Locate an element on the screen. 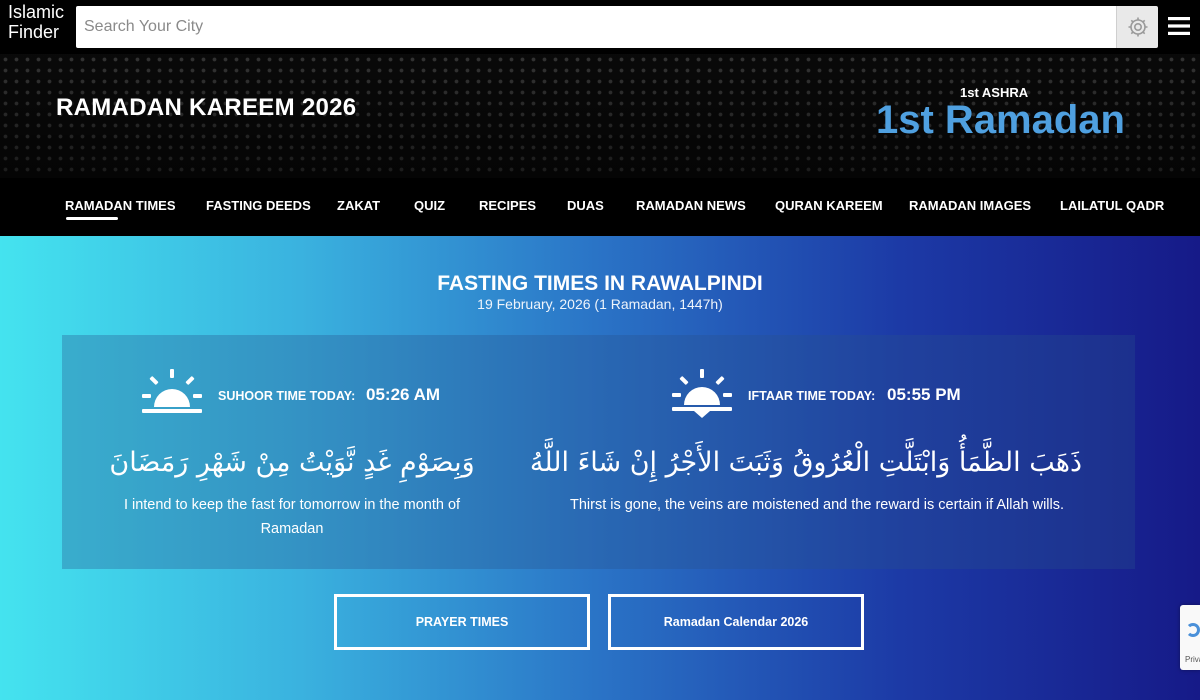 This screenshot has height=700, width=1200. section-date: 19 February, 2026 (1 Ramadan, 1447h) is located at coordinates (600, 304).